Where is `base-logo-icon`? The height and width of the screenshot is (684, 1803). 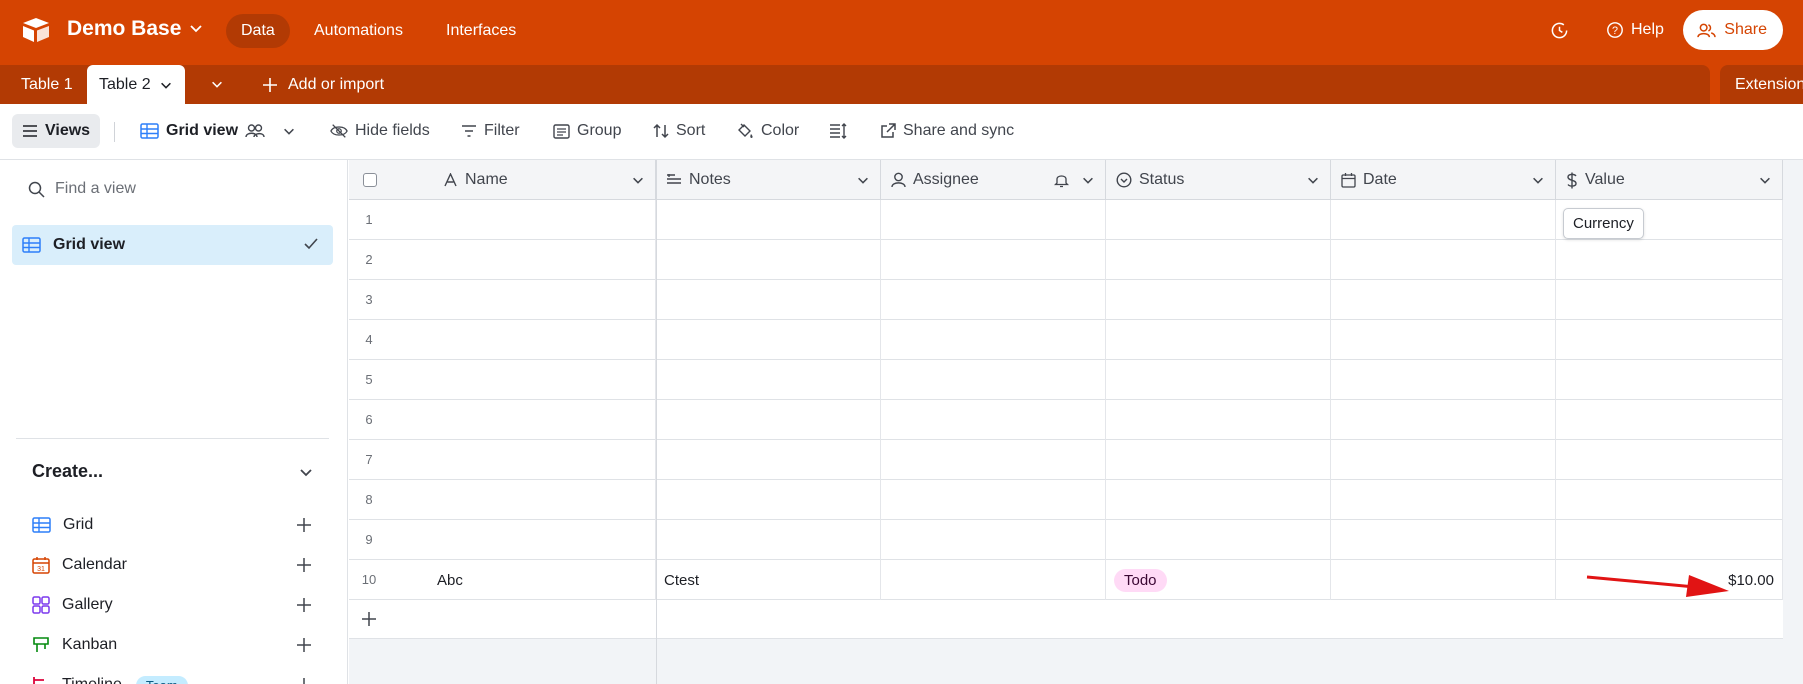
base-logo-icon is located at coordinates (36, 30).